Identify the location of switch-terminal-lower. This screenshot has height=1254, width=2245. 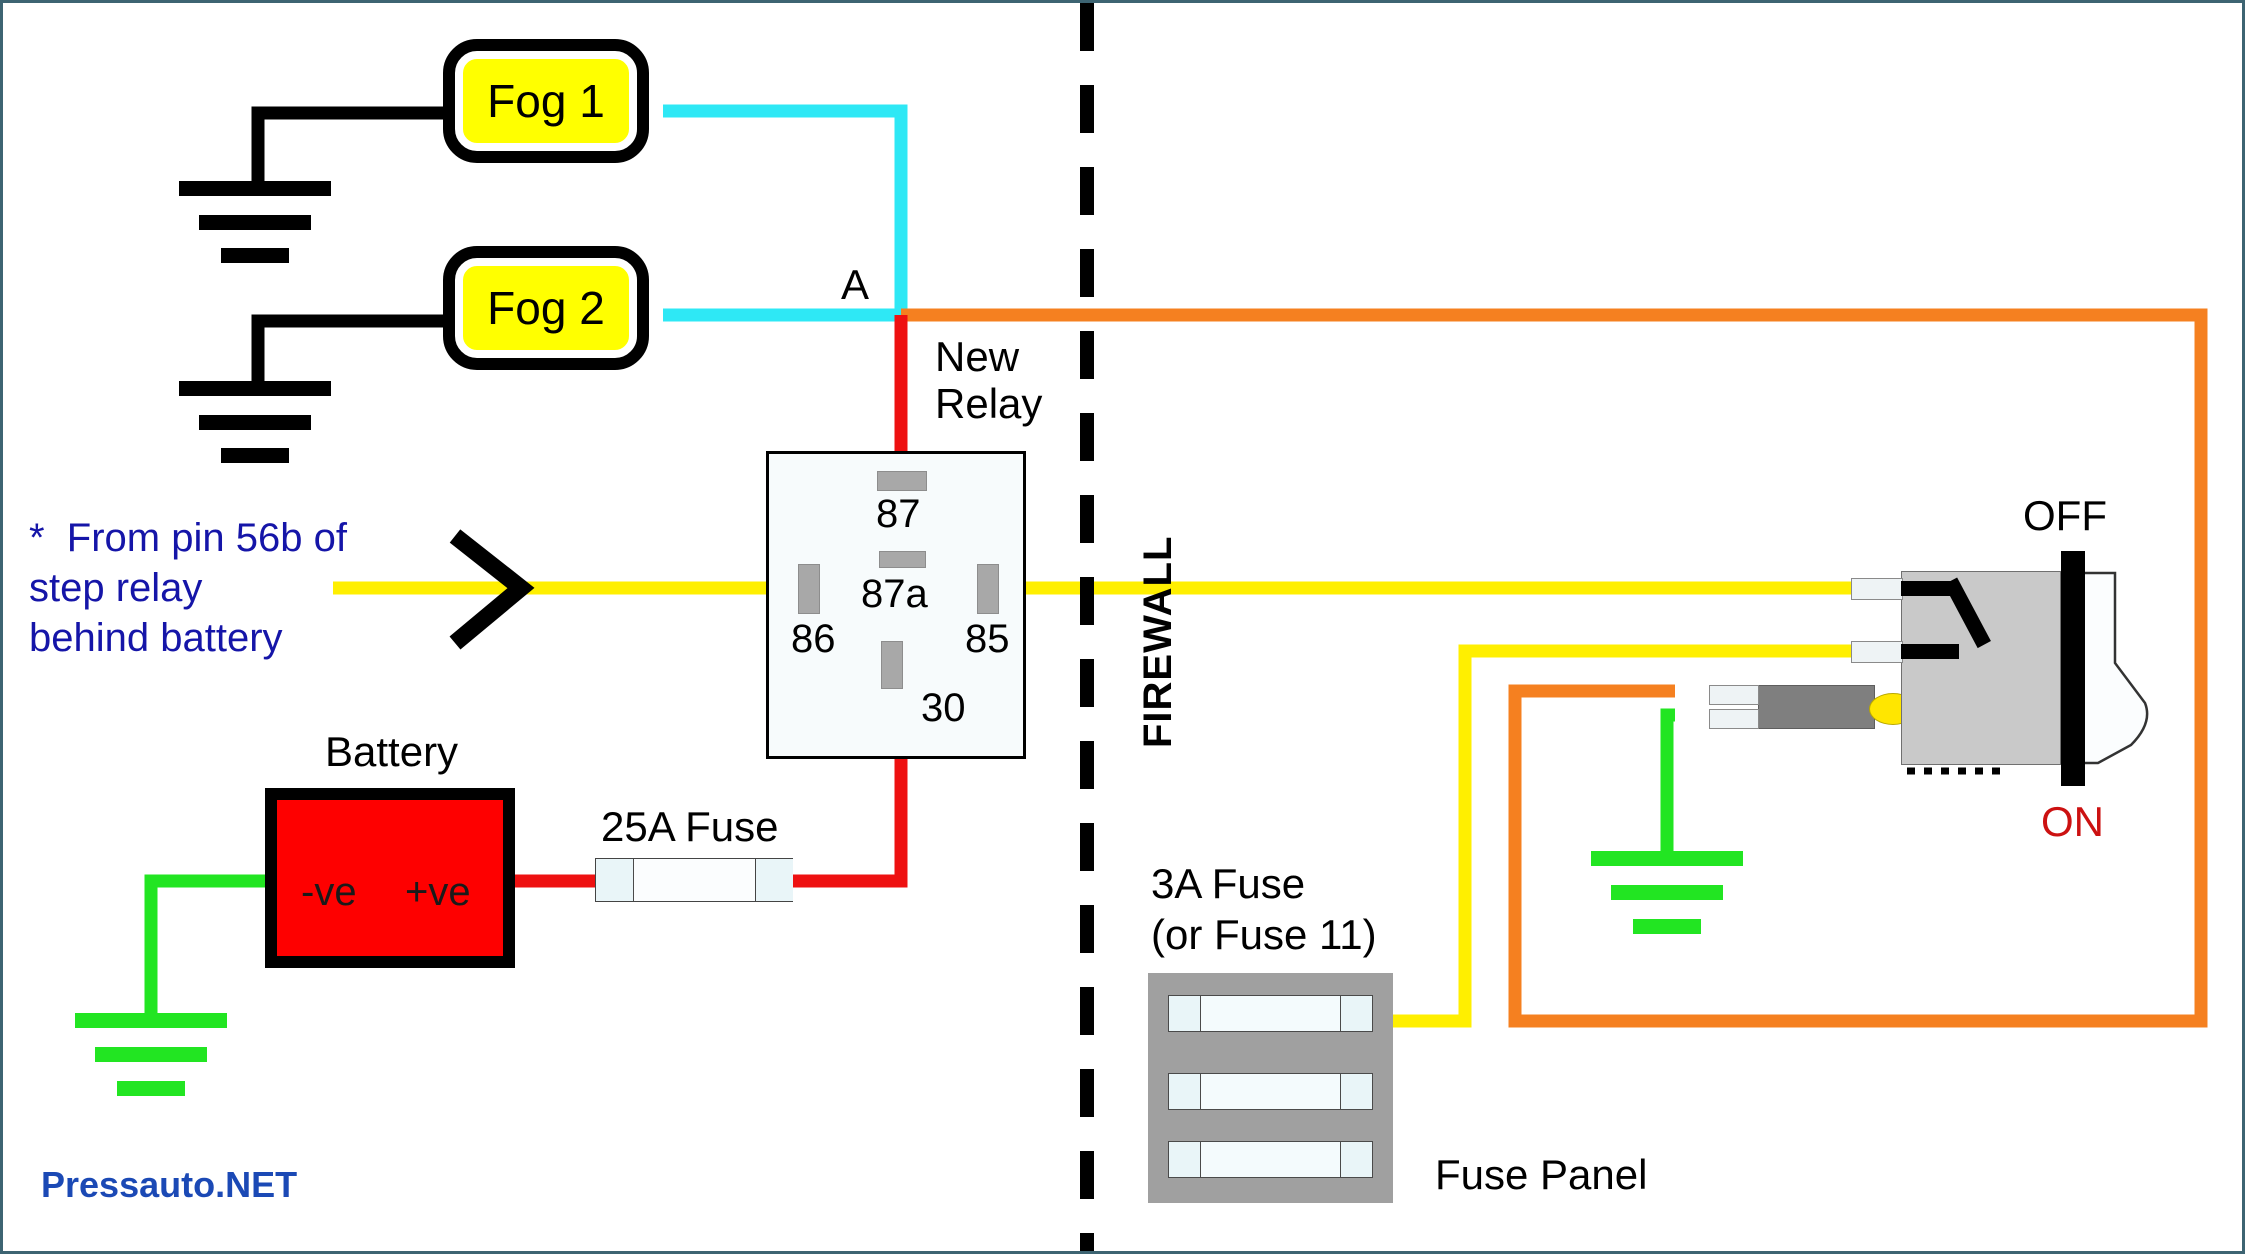
(1877, 652).